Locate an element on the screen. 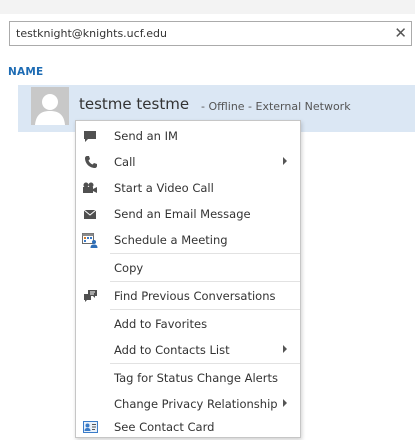 The height and width of the screenshot is (440, 415). menu-item-label: Find Previous Conversations is located at coordinates (195, 296).